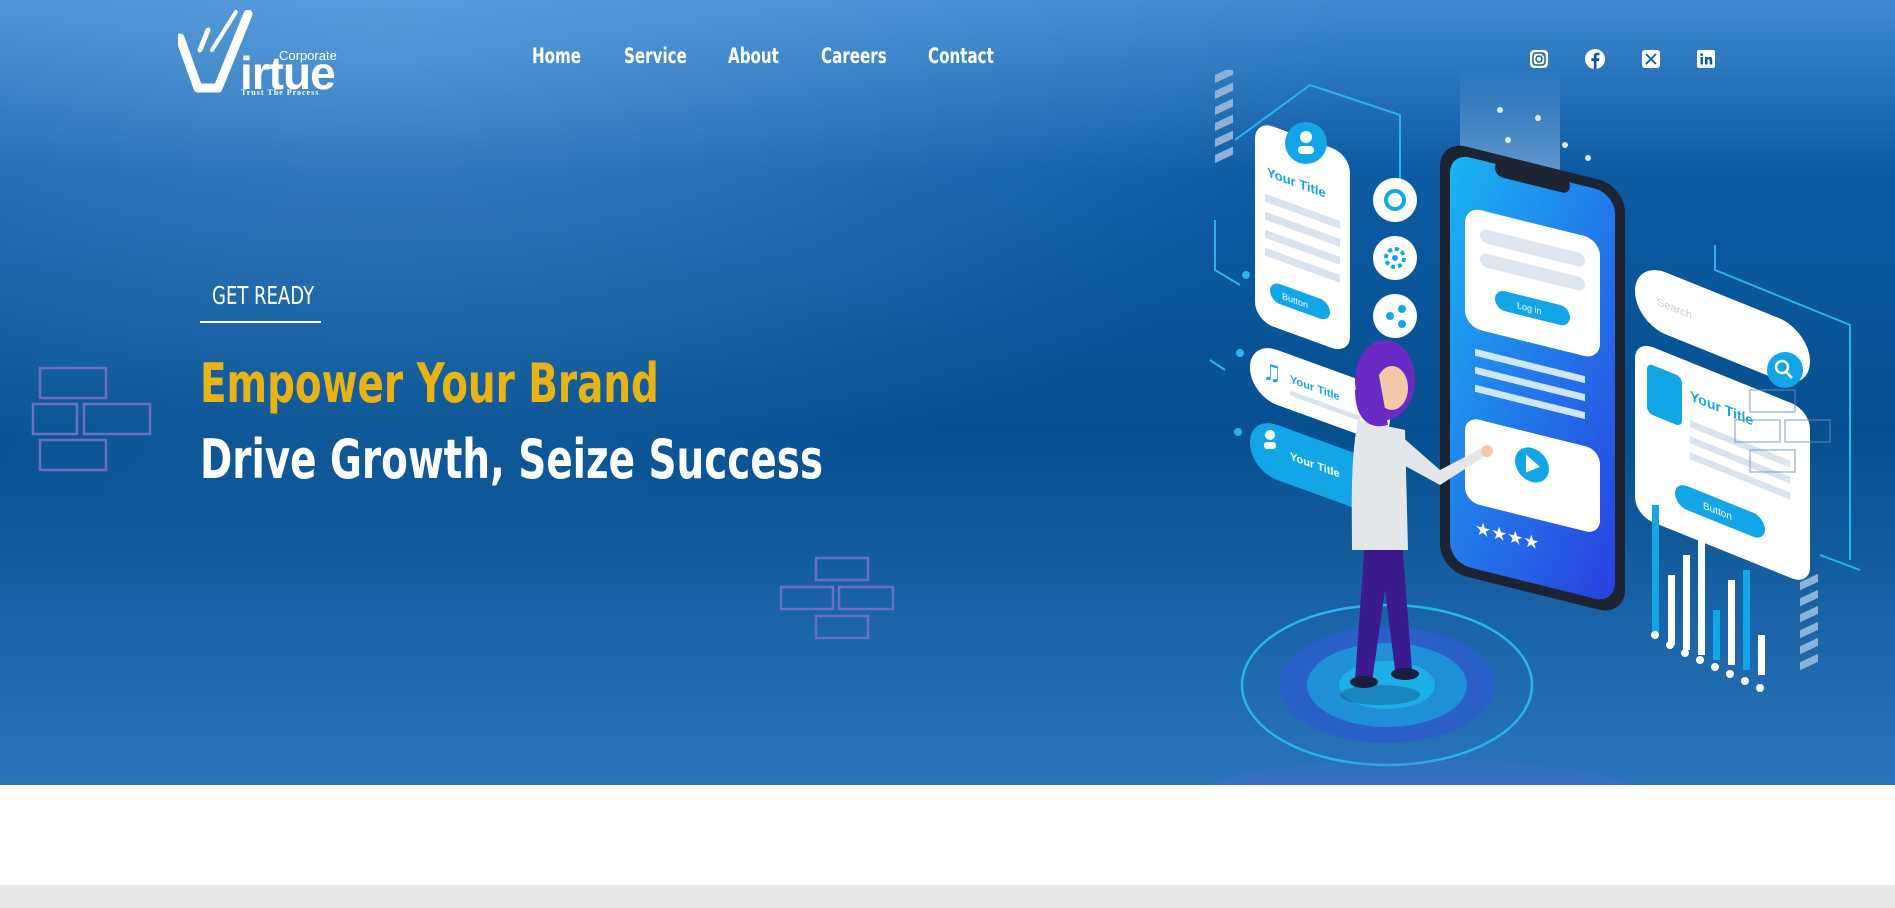 The image size is (1895, 908). Describe the element at coordinates (1595, 59) in the screenshot. I see `facebook-icon` at that location.